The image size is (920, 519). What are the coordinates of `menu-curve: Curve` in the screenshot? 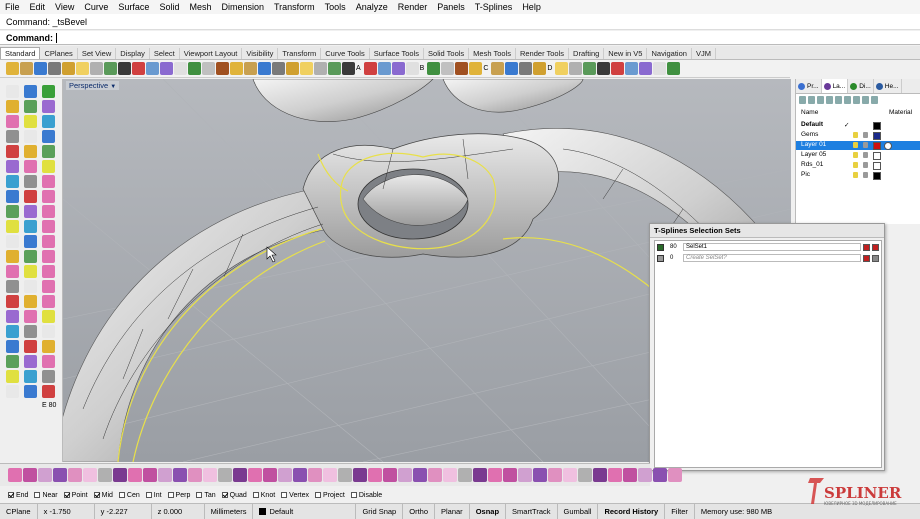 It's located at (96, 7).